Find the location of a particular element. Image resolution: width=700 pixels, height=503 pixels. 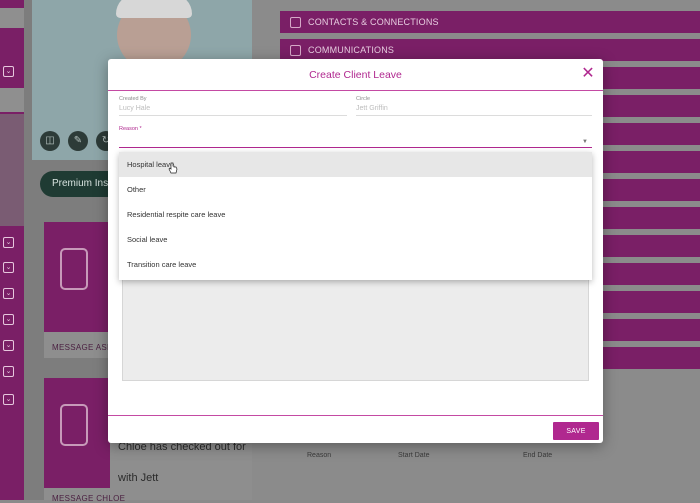

checkout-message-line2: with Jett is located at coordinates (138, 478).